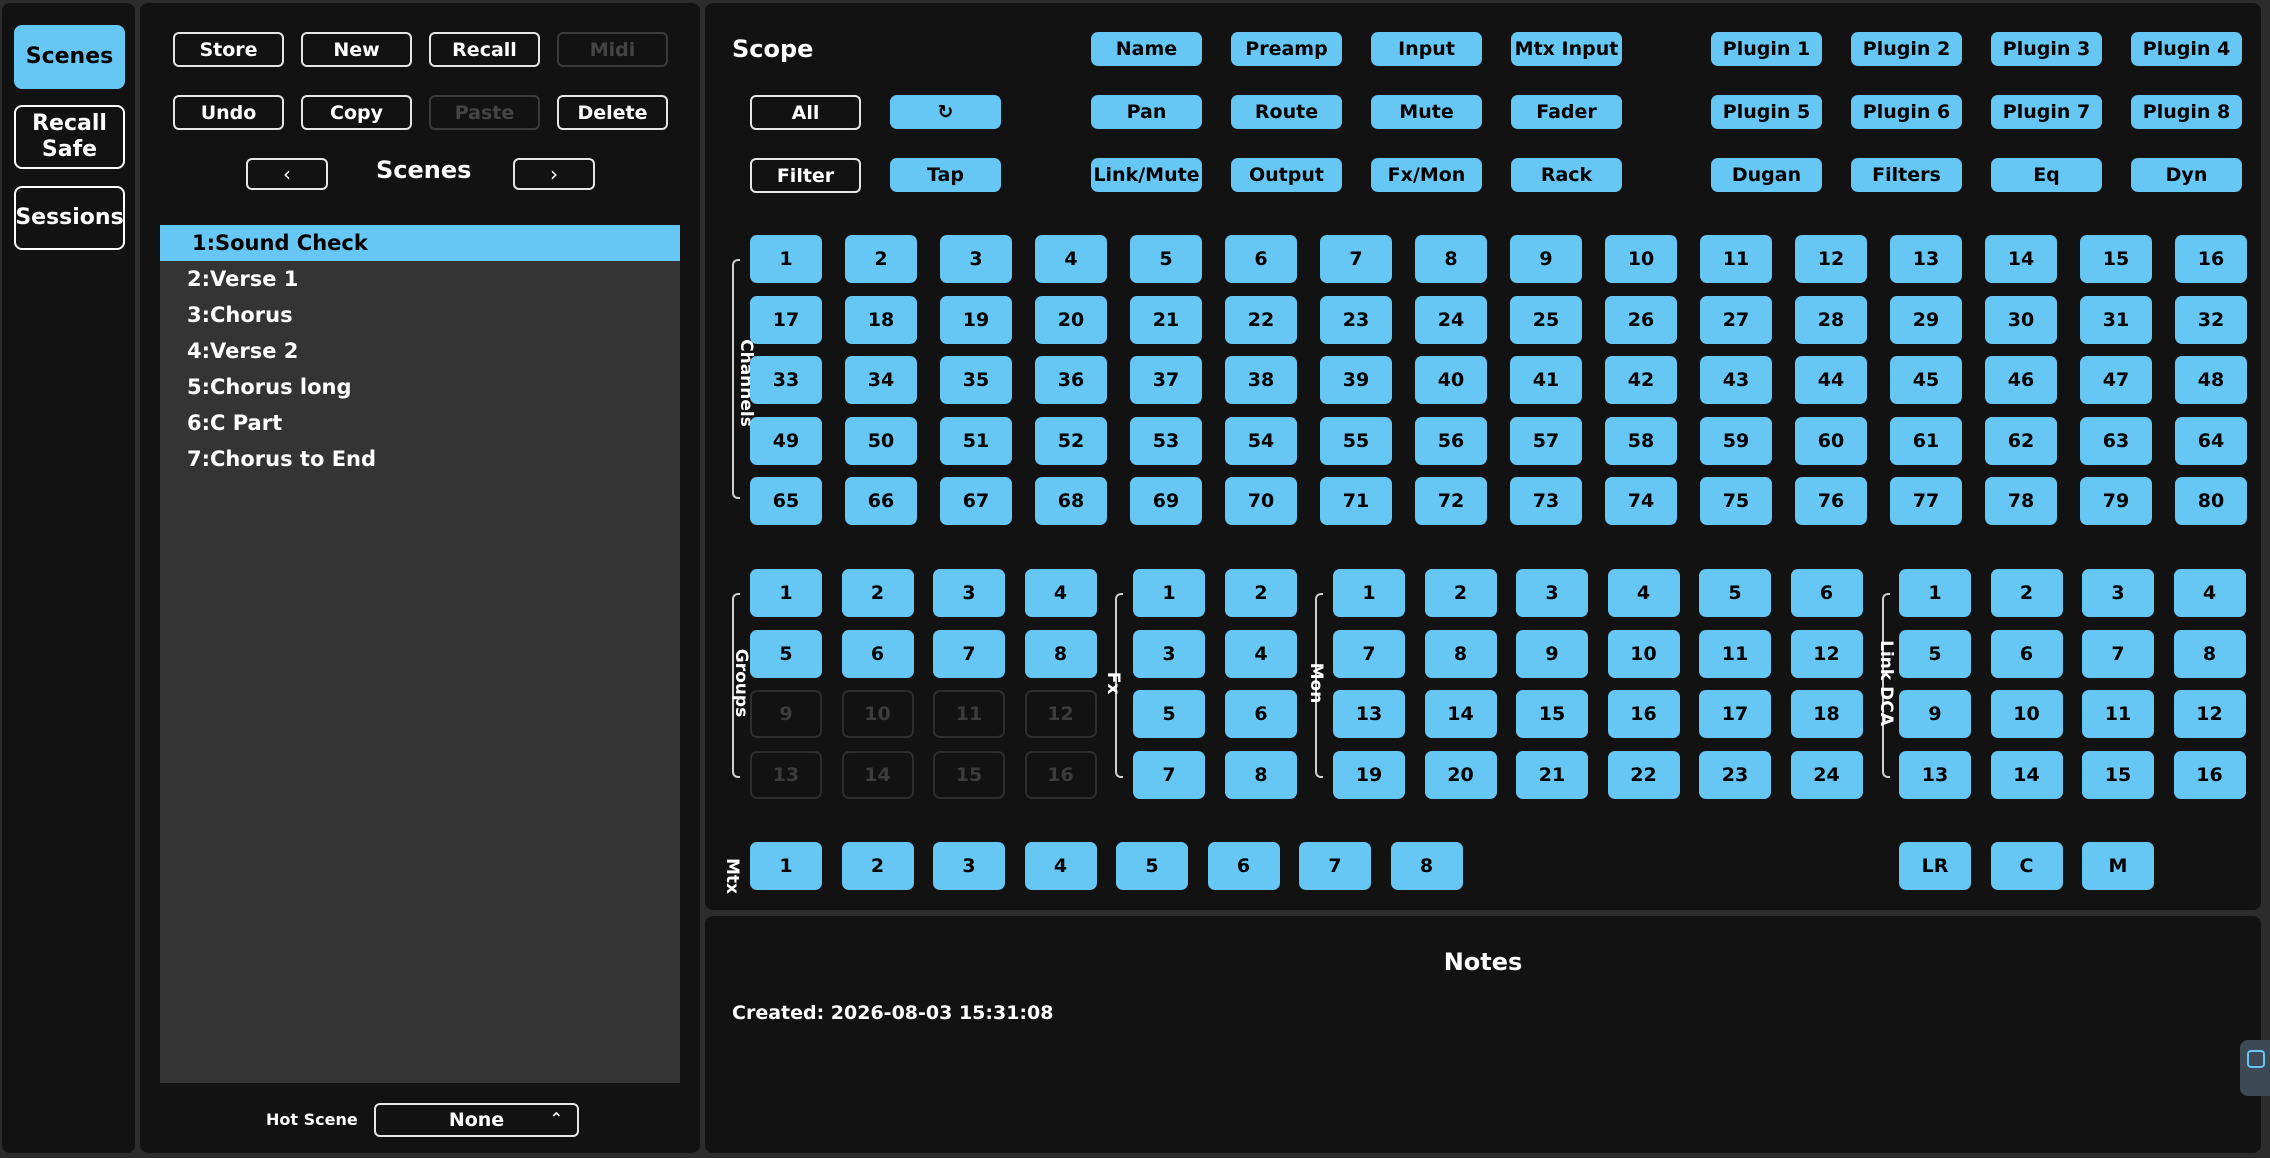 The height and width of the screenshot is (1158, 2270). I want to click on channel-button: 5, so click(1166, 259).